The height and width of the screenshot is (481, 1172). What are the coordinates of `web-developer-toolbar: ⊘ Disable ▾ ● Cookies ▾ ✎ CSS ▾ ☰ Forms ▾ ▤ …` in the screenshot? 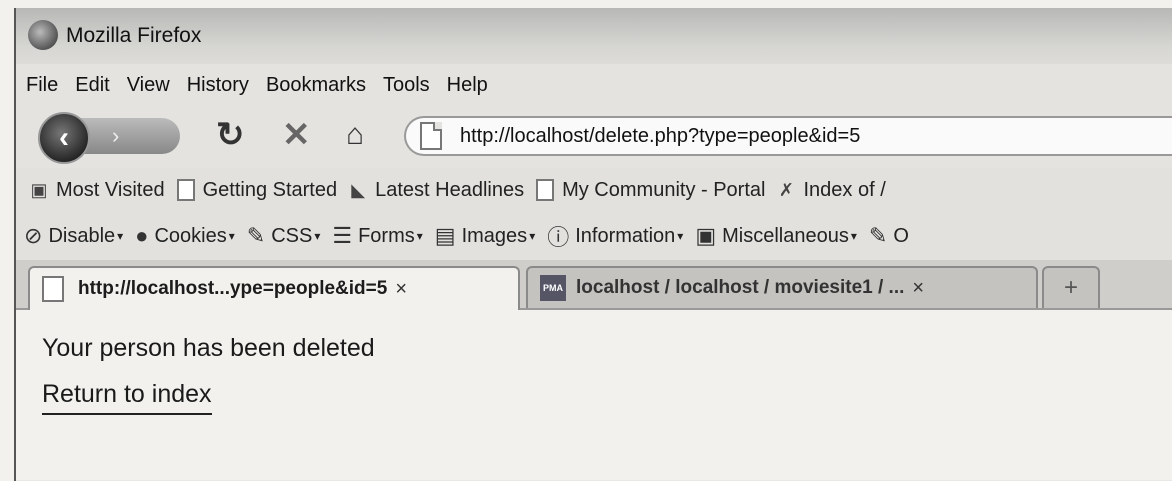 It's located at (594, 236).